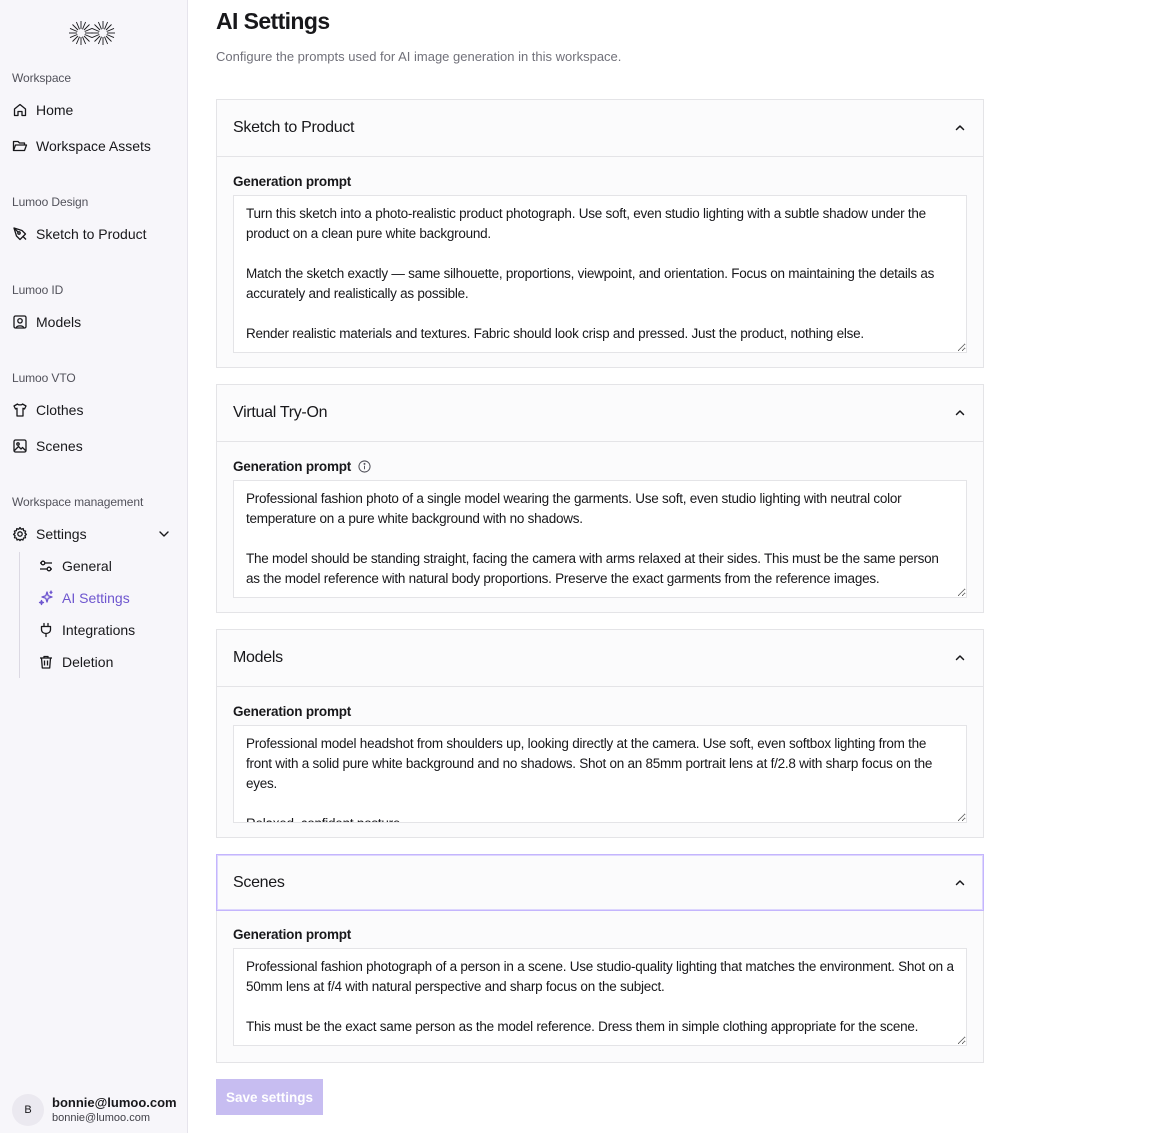  I want to click on section-label-workspace-management: Workspace management, so click(78, 502).